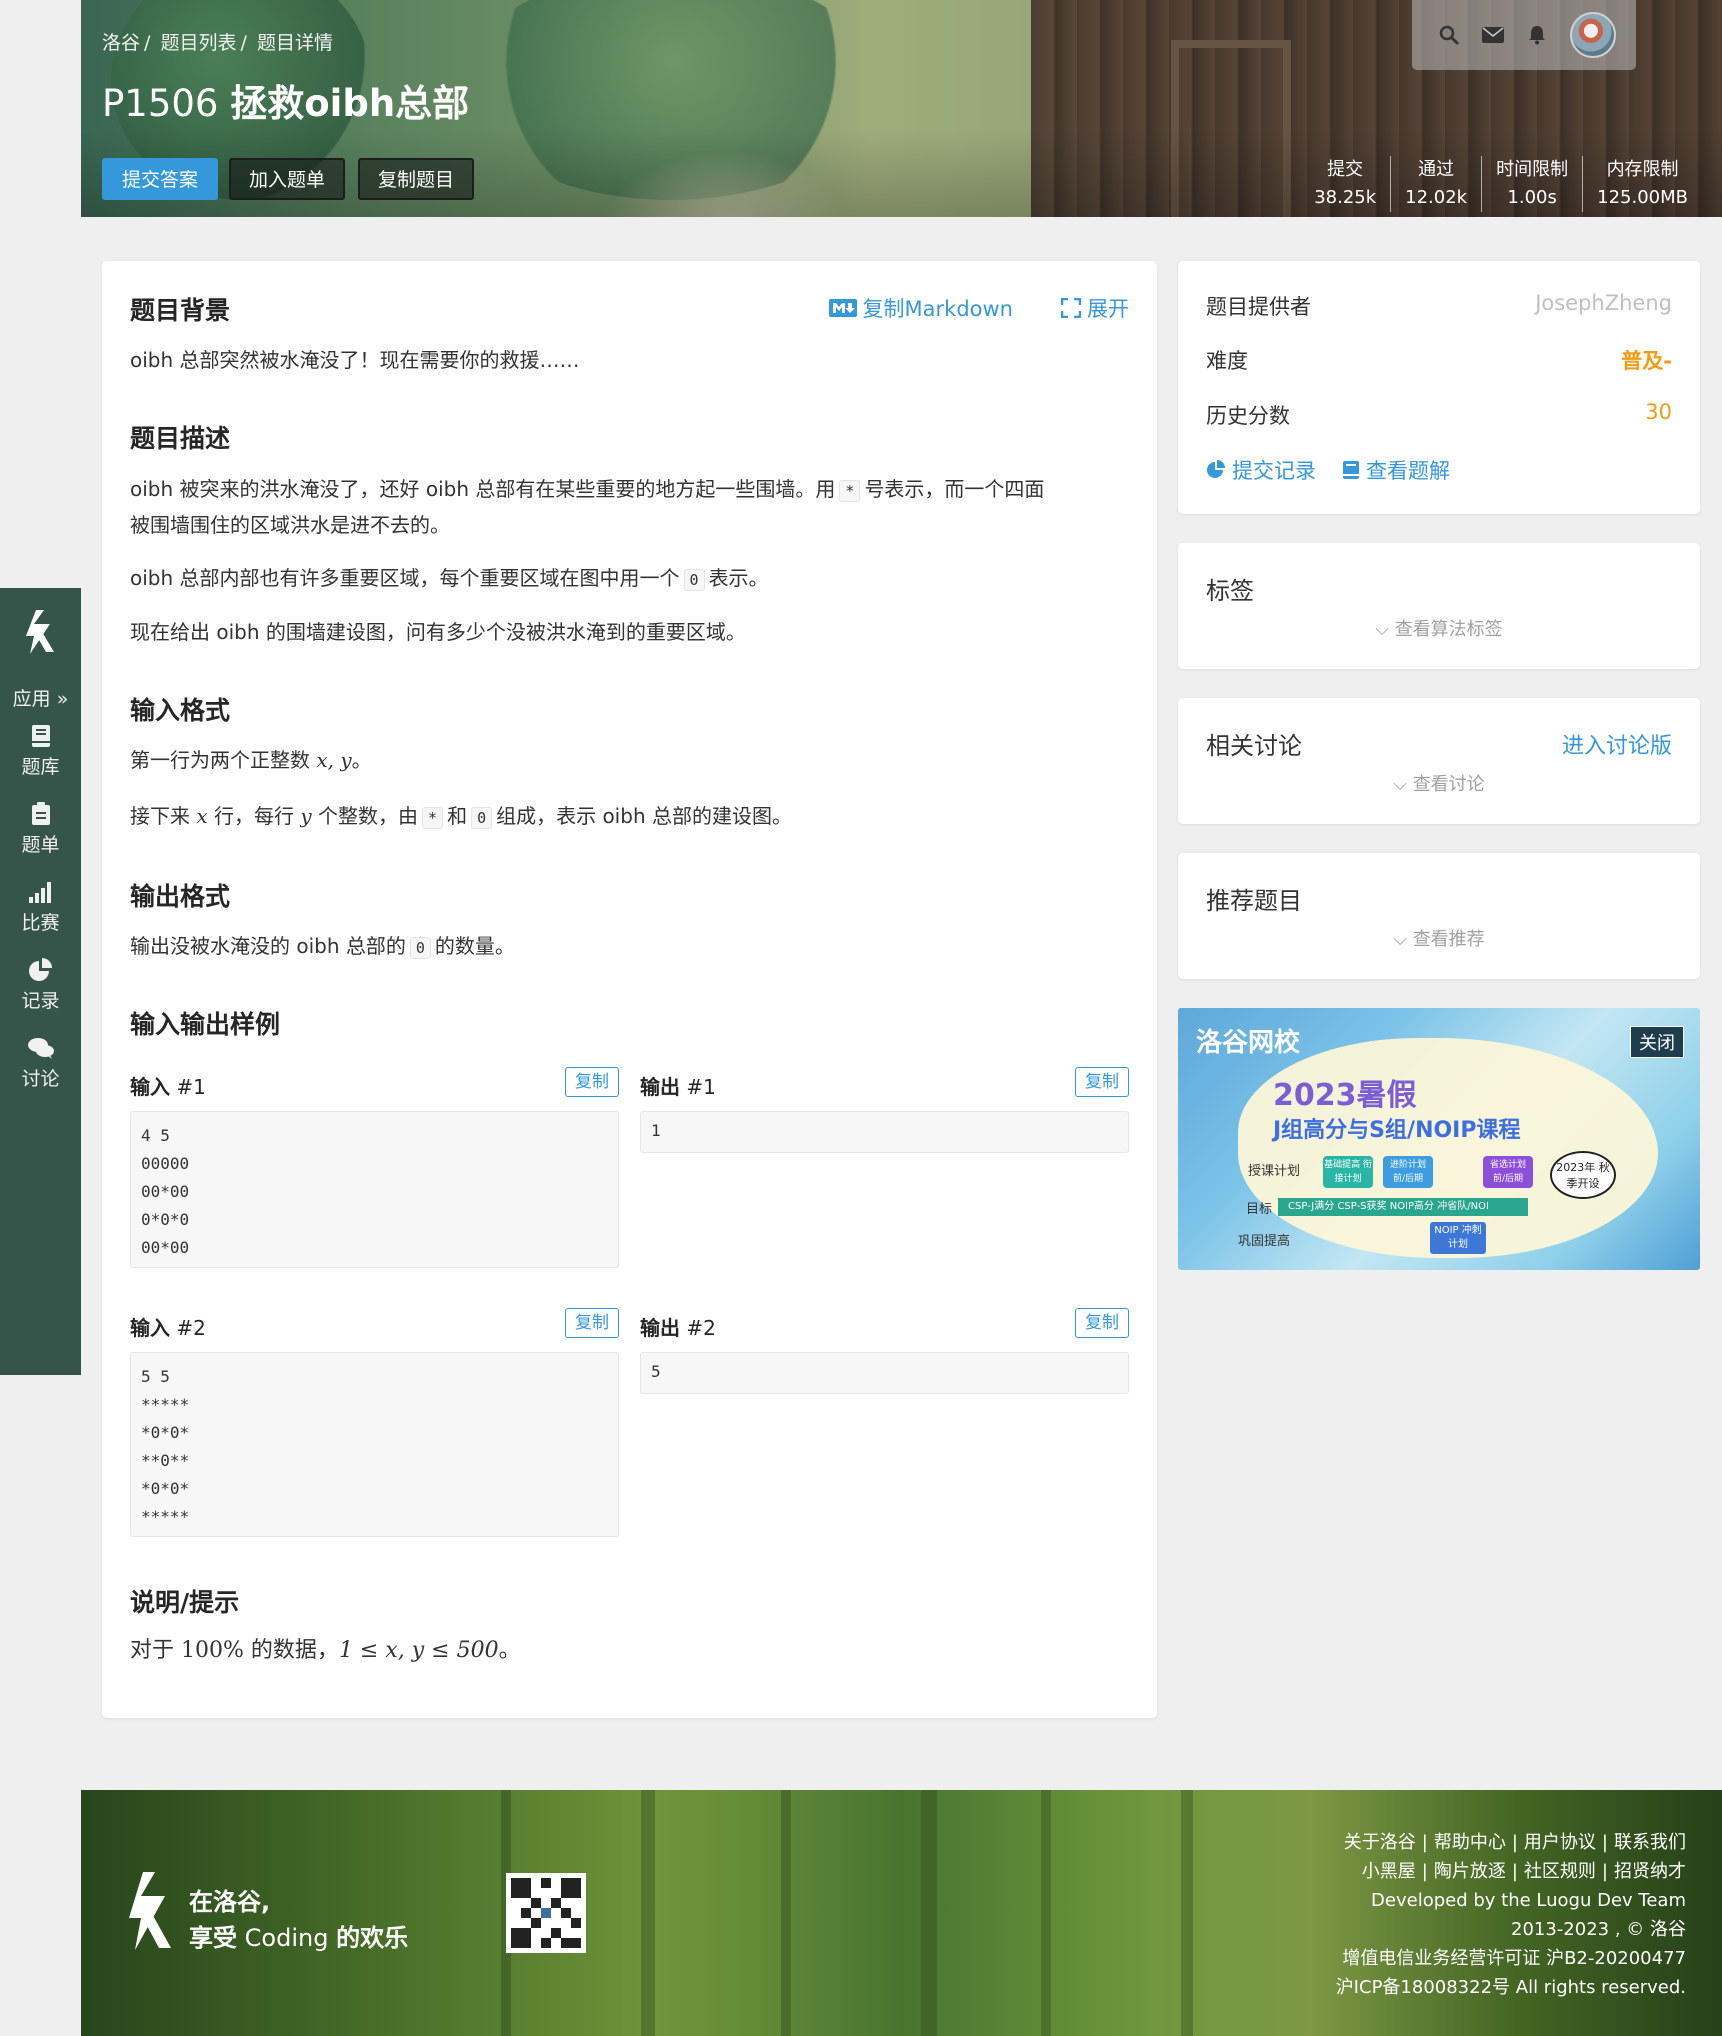 This screenshot has height=2036, width=1722. I want to click on sidebar-item-problems: 题库, so click(40, 751).